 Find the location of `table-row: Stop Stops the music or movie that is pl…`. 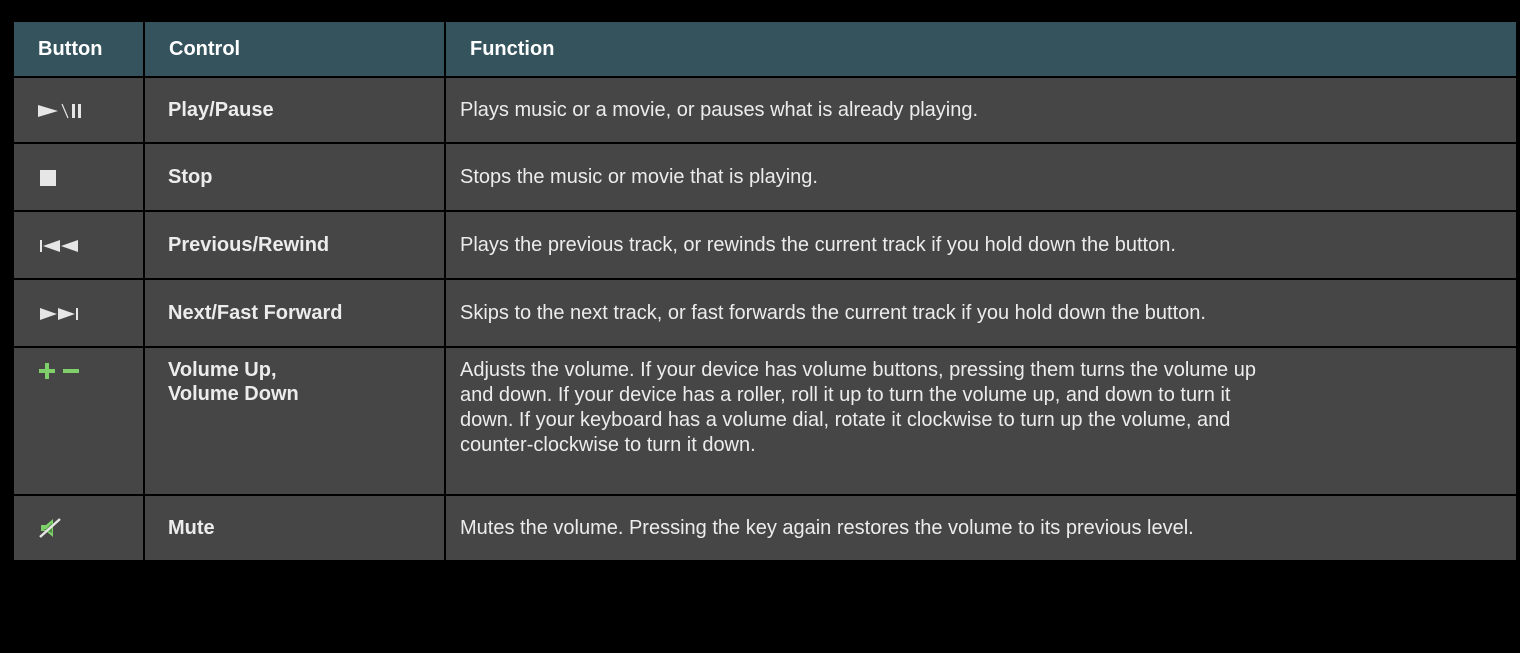

table-row: Stop Stops the music or movie that is pl… is located at coordinates (765, 177).